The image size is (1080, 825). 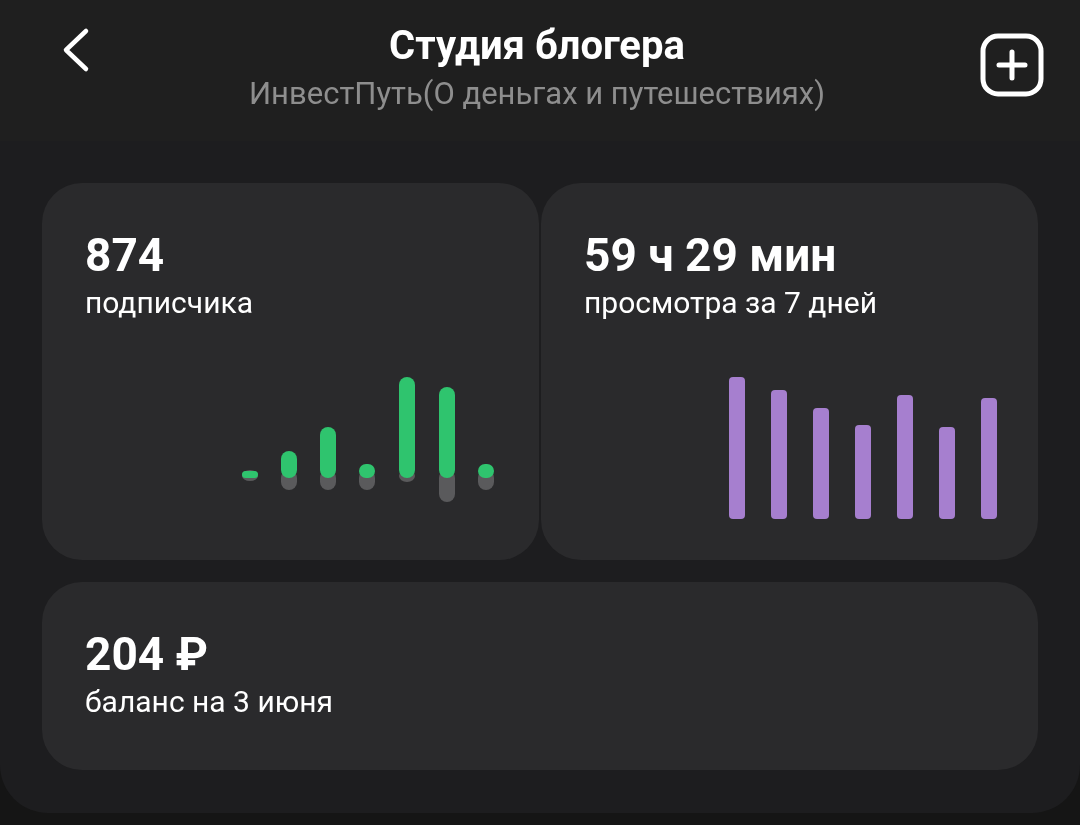 I want to click on add-button, so click(x=1012, y=65).